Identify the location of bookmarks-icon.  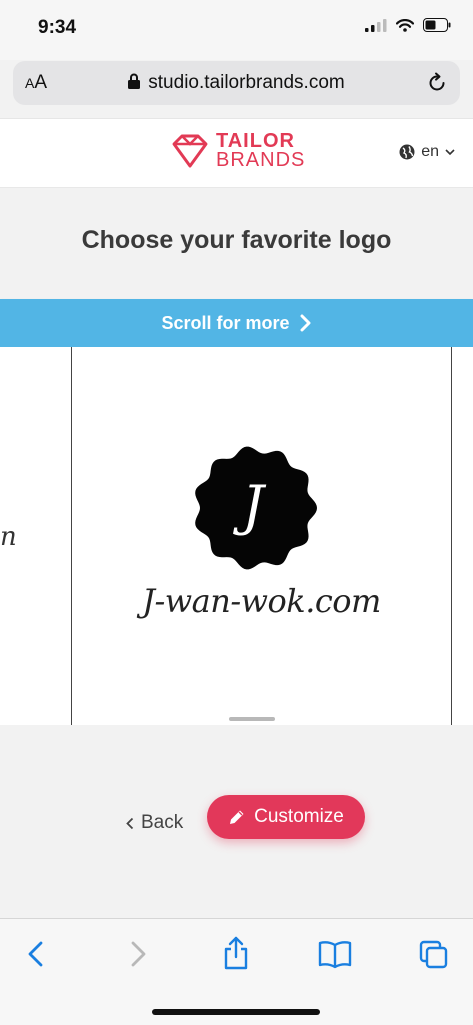
(335, 954).